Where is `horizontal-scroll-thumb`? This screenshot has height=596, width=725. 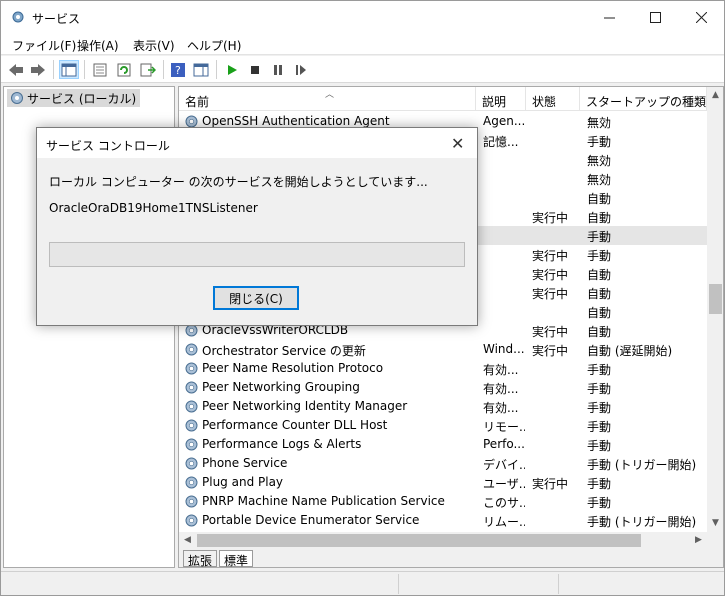
horizontal-scroll-thumb is located at coordinates (419, 540).